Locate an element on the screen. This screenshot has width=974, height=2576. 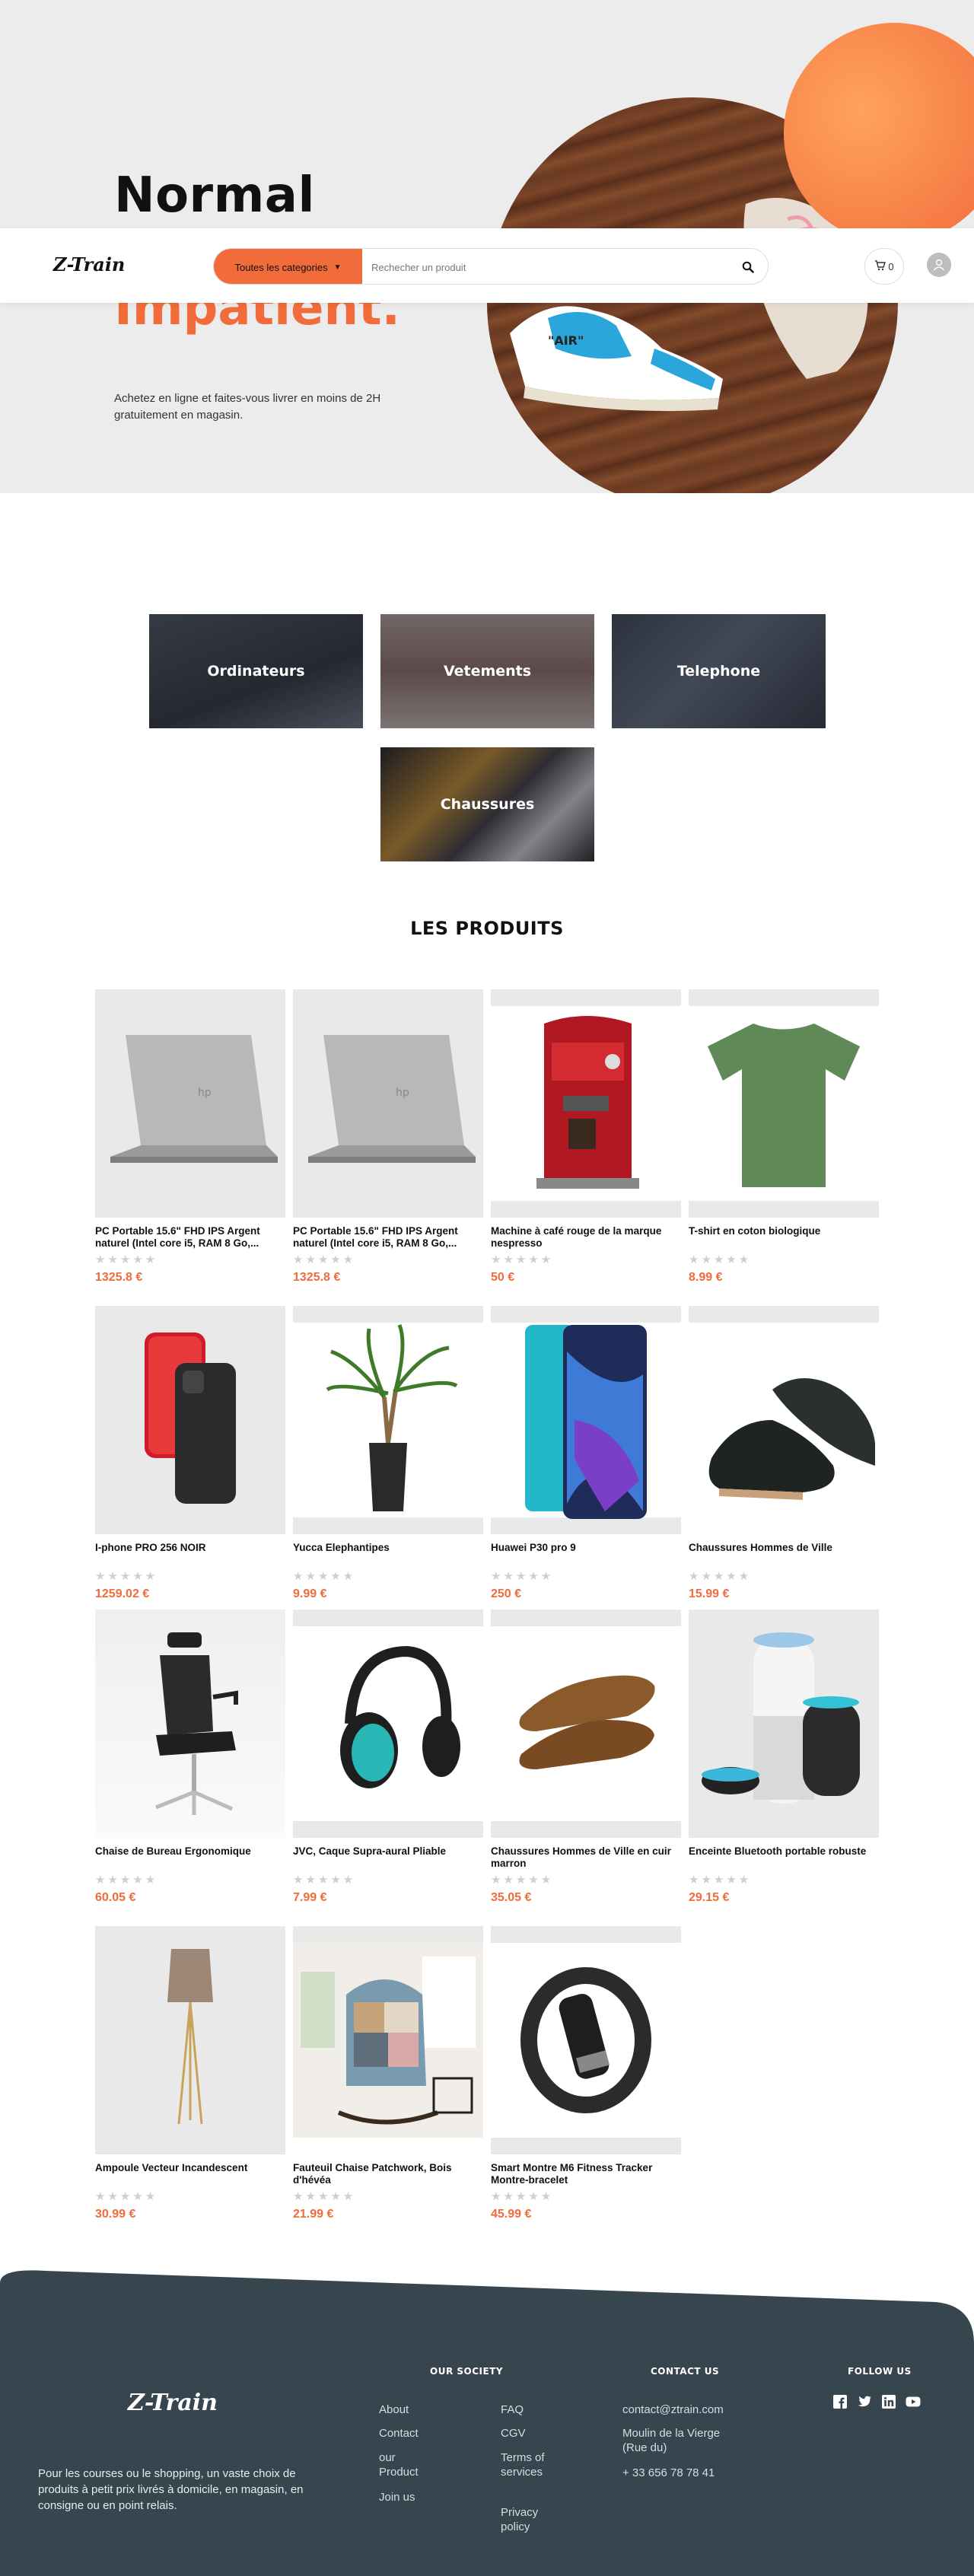
product-card: Chaussures Hommes de Ville ★★★★★ 15.99 € is located at coordinates (784, 1453).